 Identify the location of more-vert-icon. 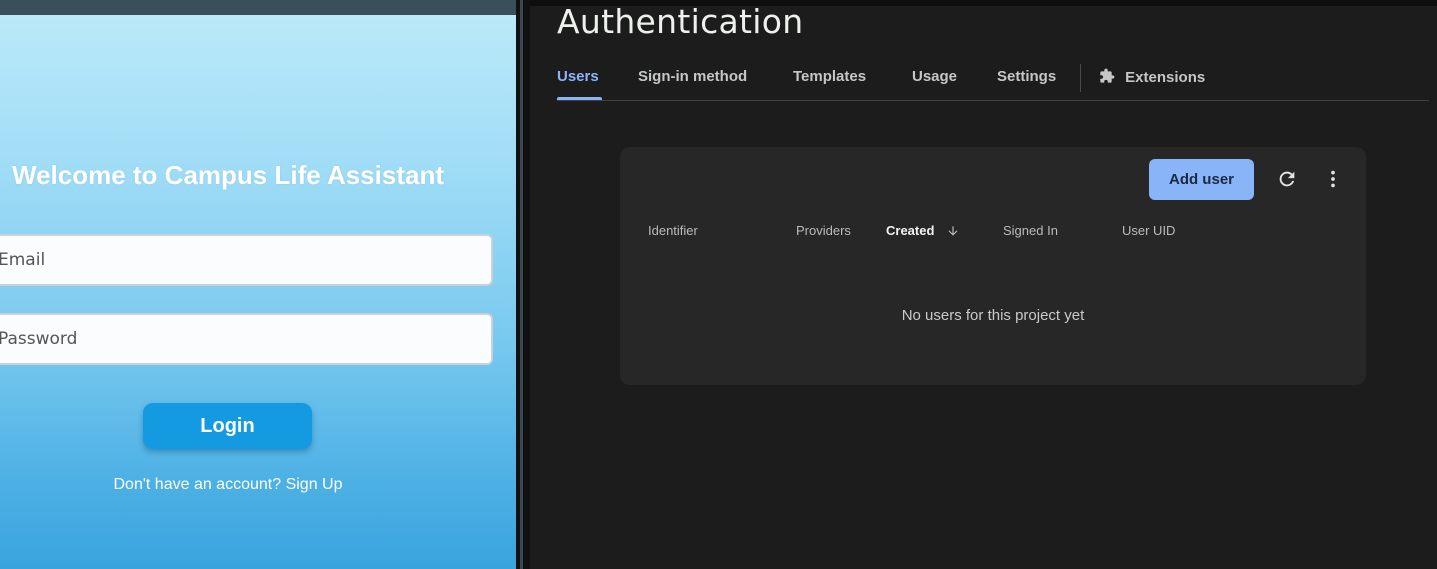
(1333, 179).